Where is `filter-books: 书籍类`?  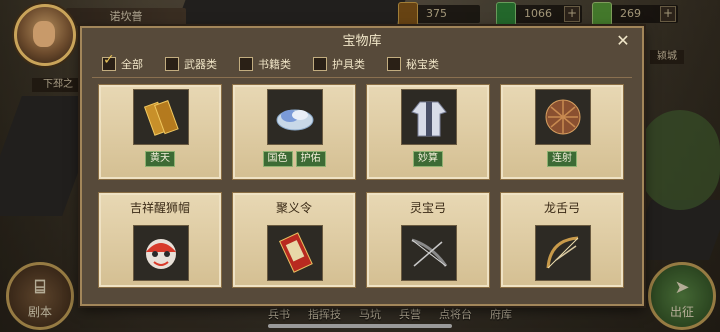
filter-books: 书籍类 is located at coordinates (265, 64).